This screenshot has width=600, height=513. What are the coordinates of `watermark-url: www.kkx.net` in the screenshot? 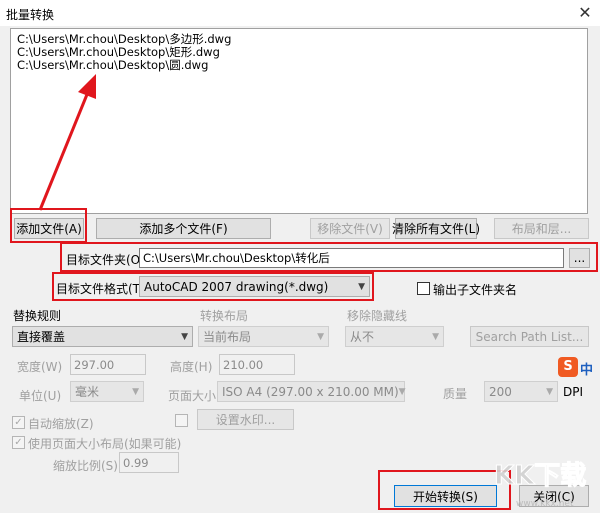 It's located at (545, 504).